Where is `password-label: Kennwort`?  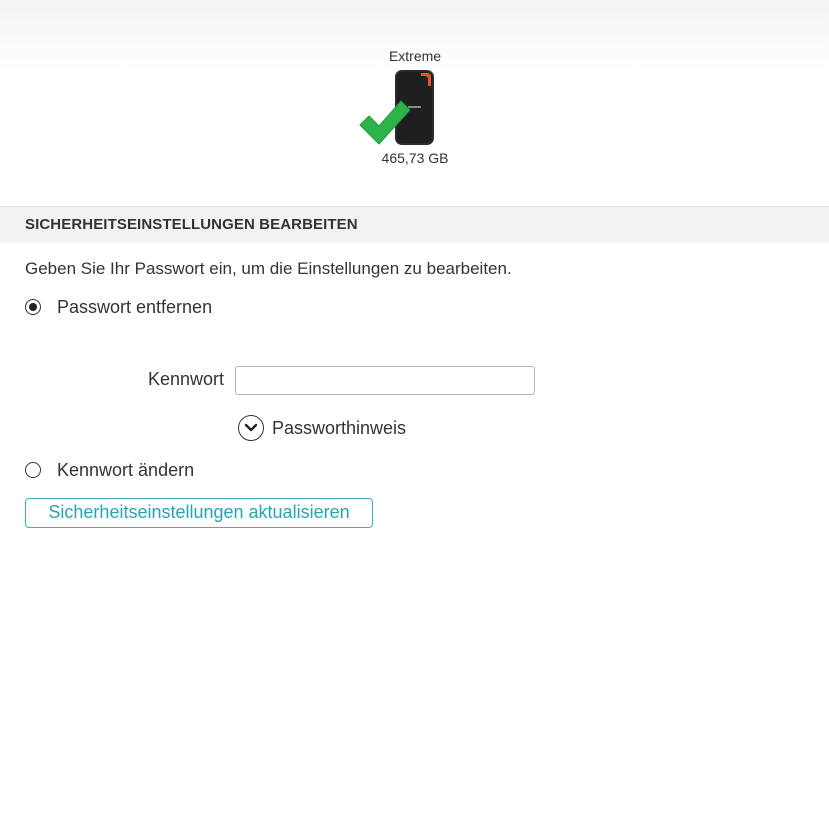 password-label: Kennwort is located at coordinates (185, 379).